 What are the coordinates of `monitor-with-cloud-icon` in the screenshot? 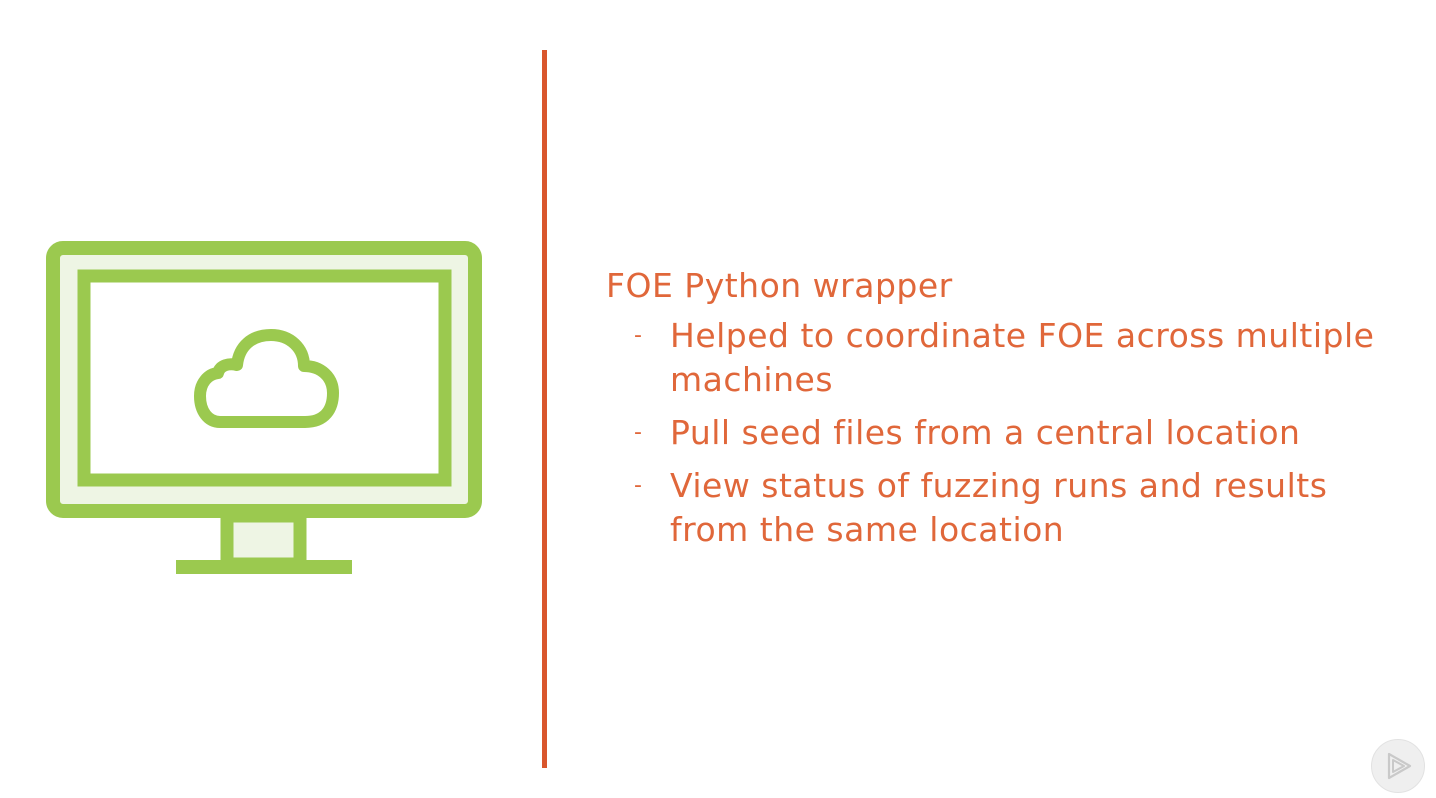 It's located at (264, 408).